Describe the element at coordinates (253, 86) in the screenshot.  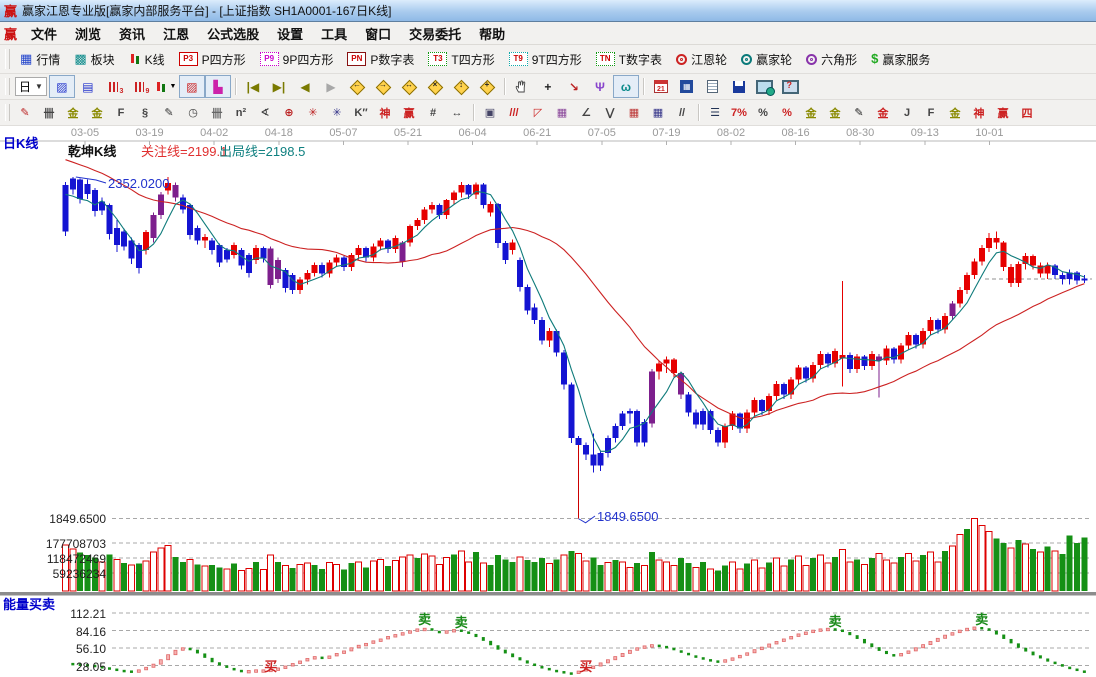
I see `toolbar-button-goto-first: |◀` at that location.